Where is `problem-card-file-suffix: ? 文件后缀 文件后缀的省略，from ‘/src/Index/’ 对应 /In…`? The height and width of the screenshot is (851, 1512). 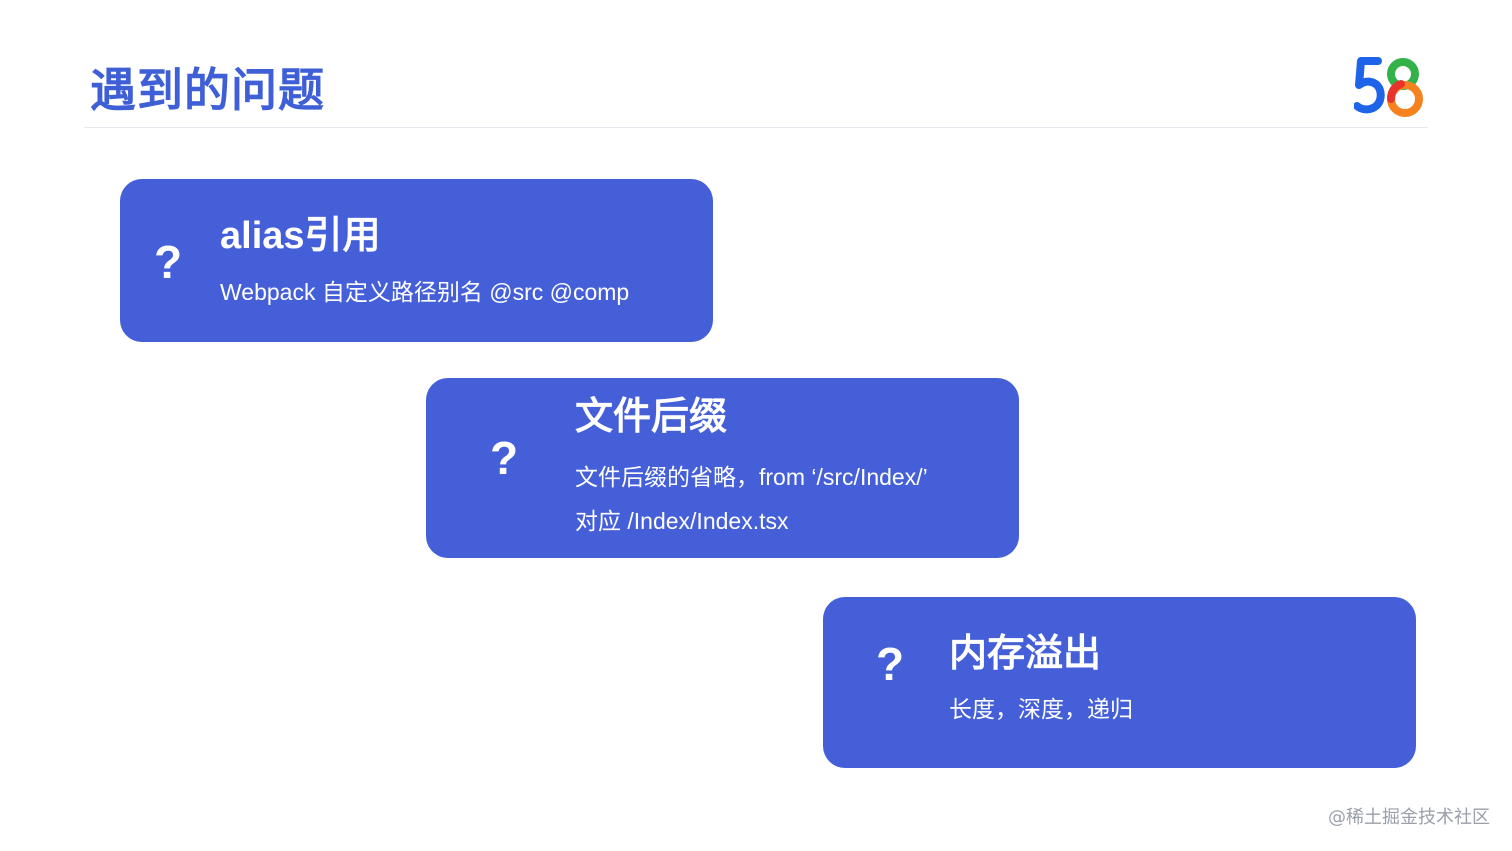
problem-card-file-suffix: ? 文件后缀 文件后缀的省略，from ‘/src/Index/’ 对应 /In… is located at coordinates (722, 468).